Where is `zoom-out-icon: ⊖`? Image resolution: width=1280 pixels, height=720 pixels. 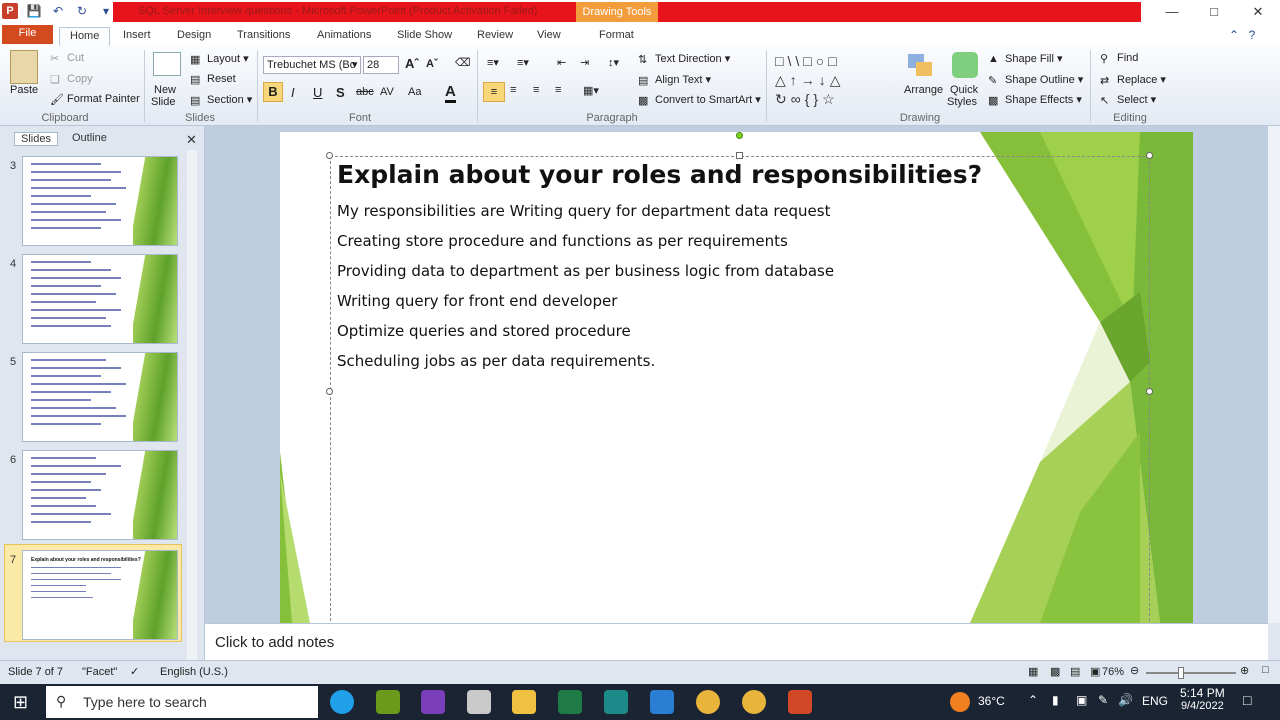
zoom-out-icon: ⊖ is located at coordinates (1134, 670).